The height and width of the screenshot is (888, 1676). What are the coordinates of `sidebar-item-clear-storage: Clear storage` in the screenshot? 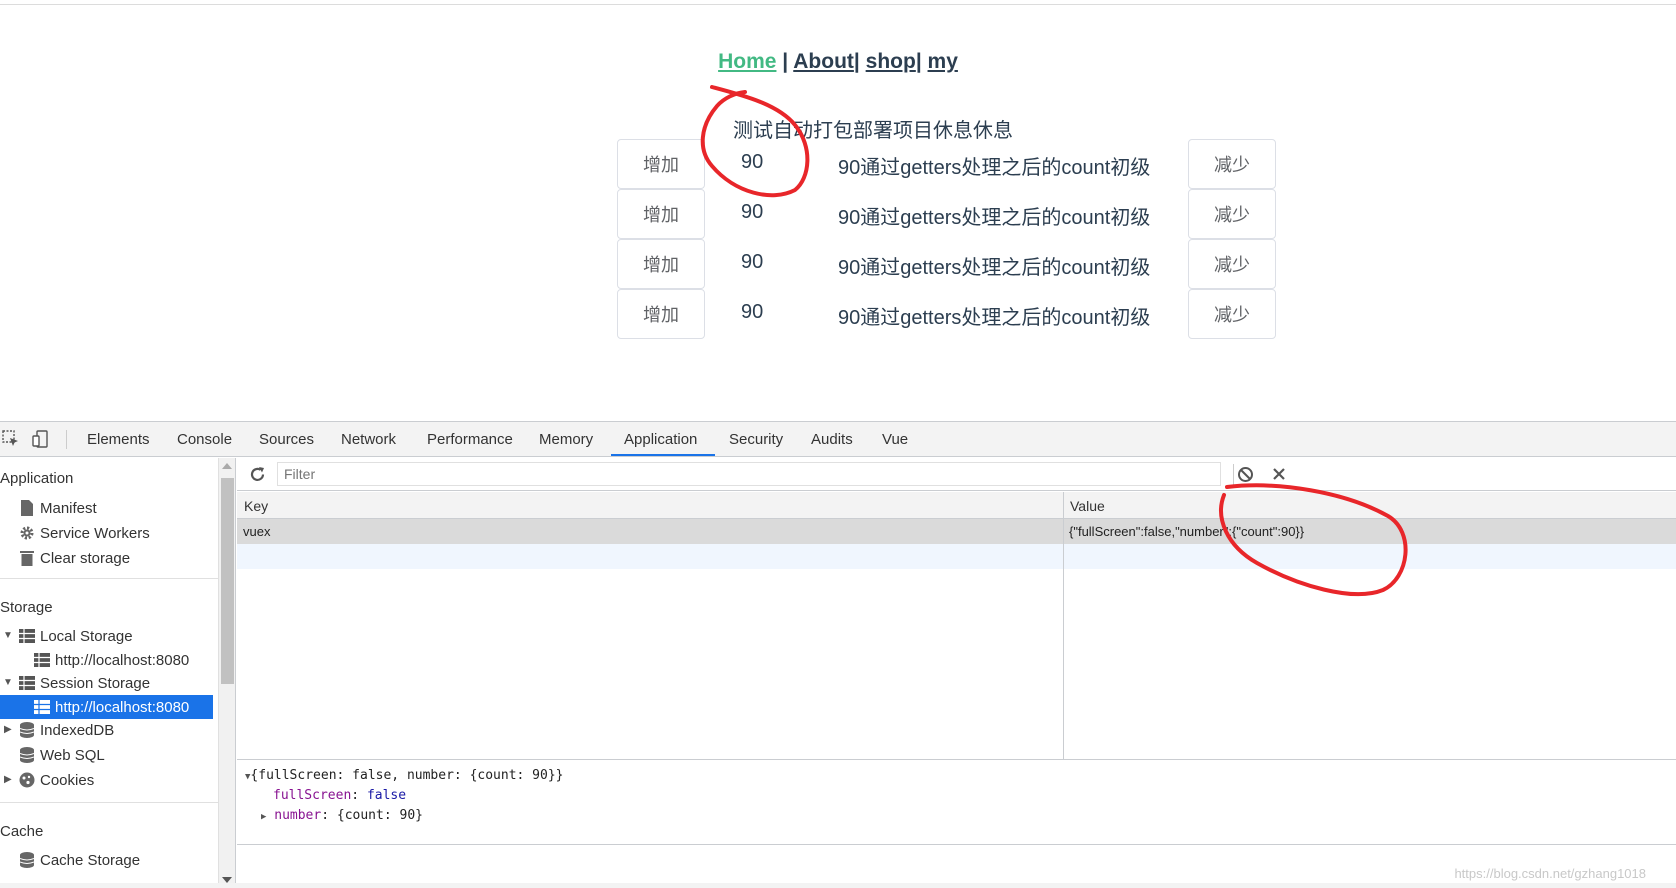 It's located at (74, 558).